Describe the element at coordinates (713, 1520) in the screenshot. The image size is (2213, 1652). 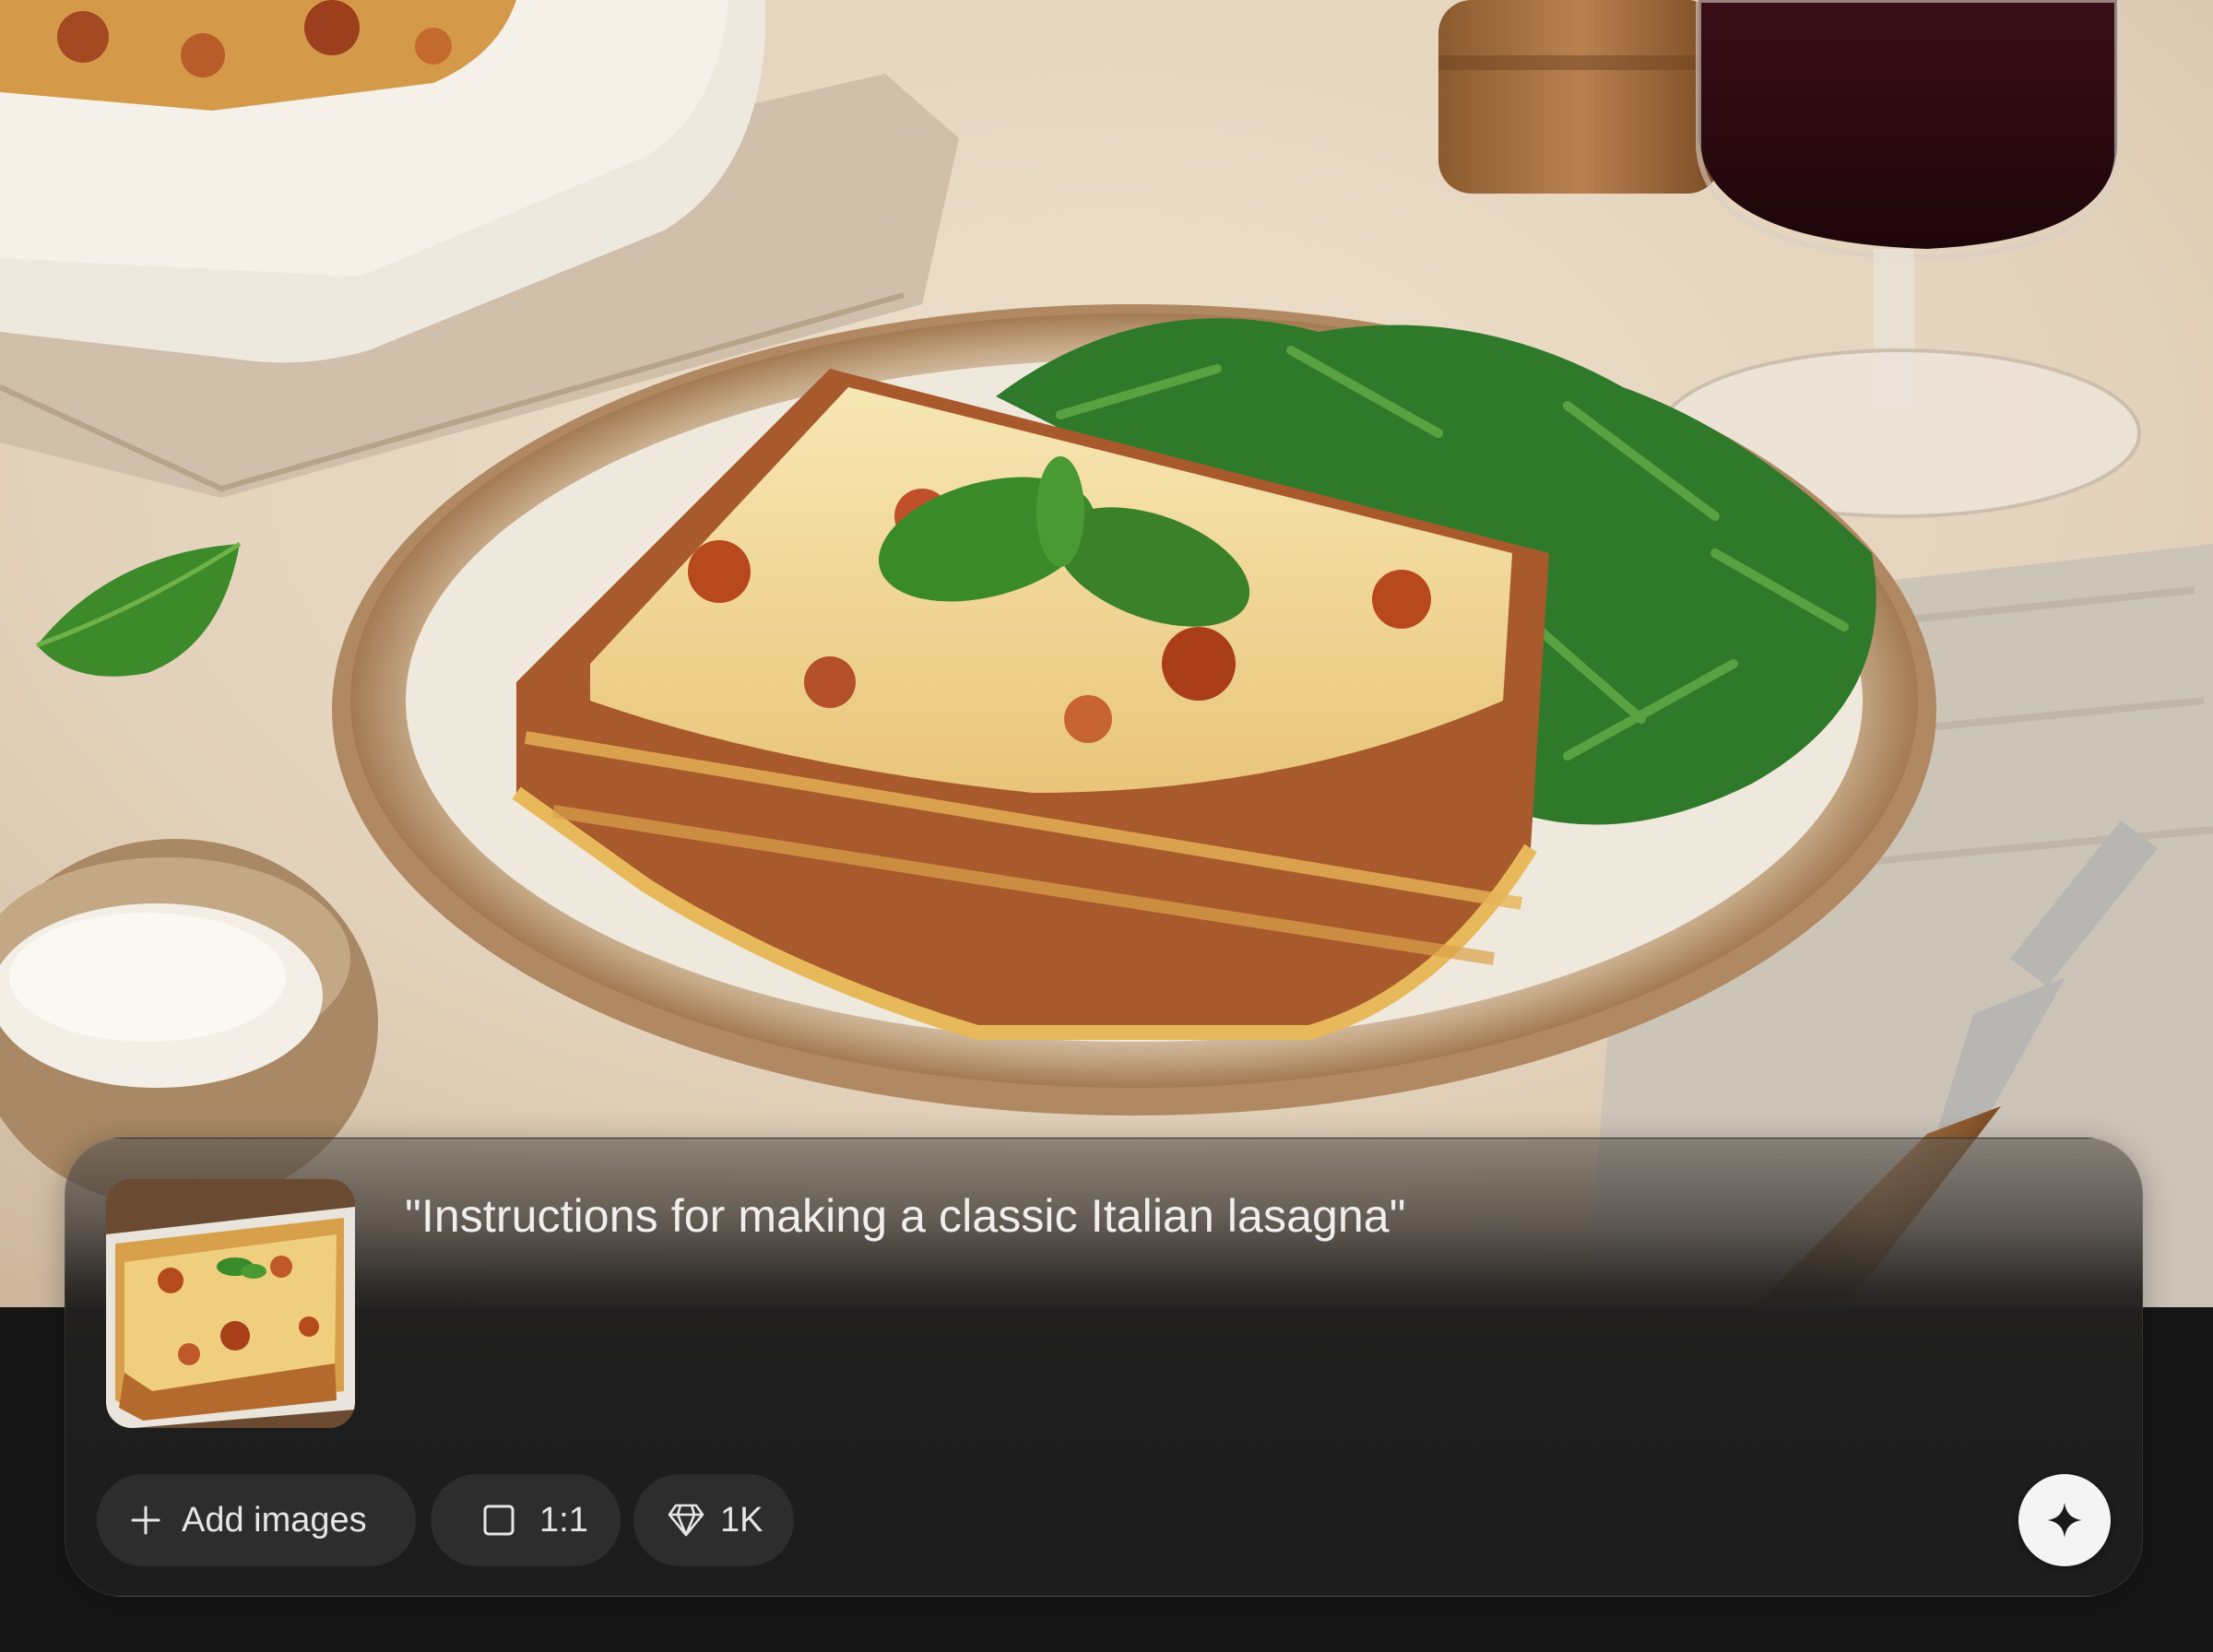
I see `quality-button: 1K` at that location.